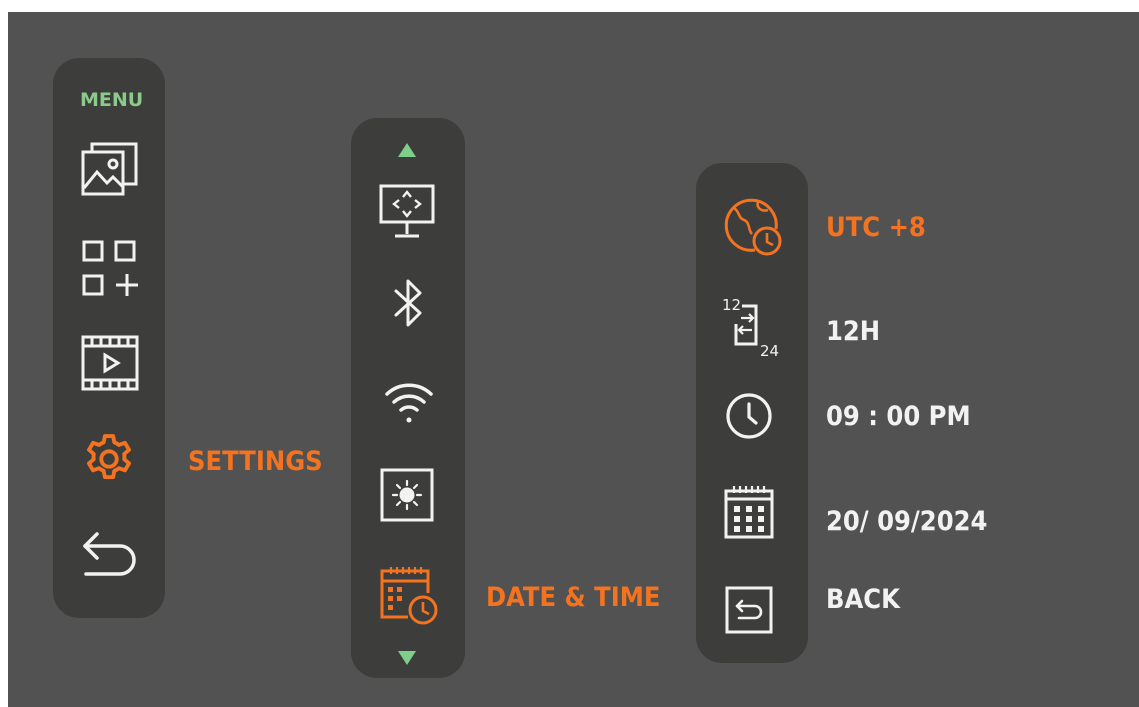  What do you see at coordinates (876, 227) in the screenshot?
I see `timezone-value: UTC +8` at bounding box center [876, 227].